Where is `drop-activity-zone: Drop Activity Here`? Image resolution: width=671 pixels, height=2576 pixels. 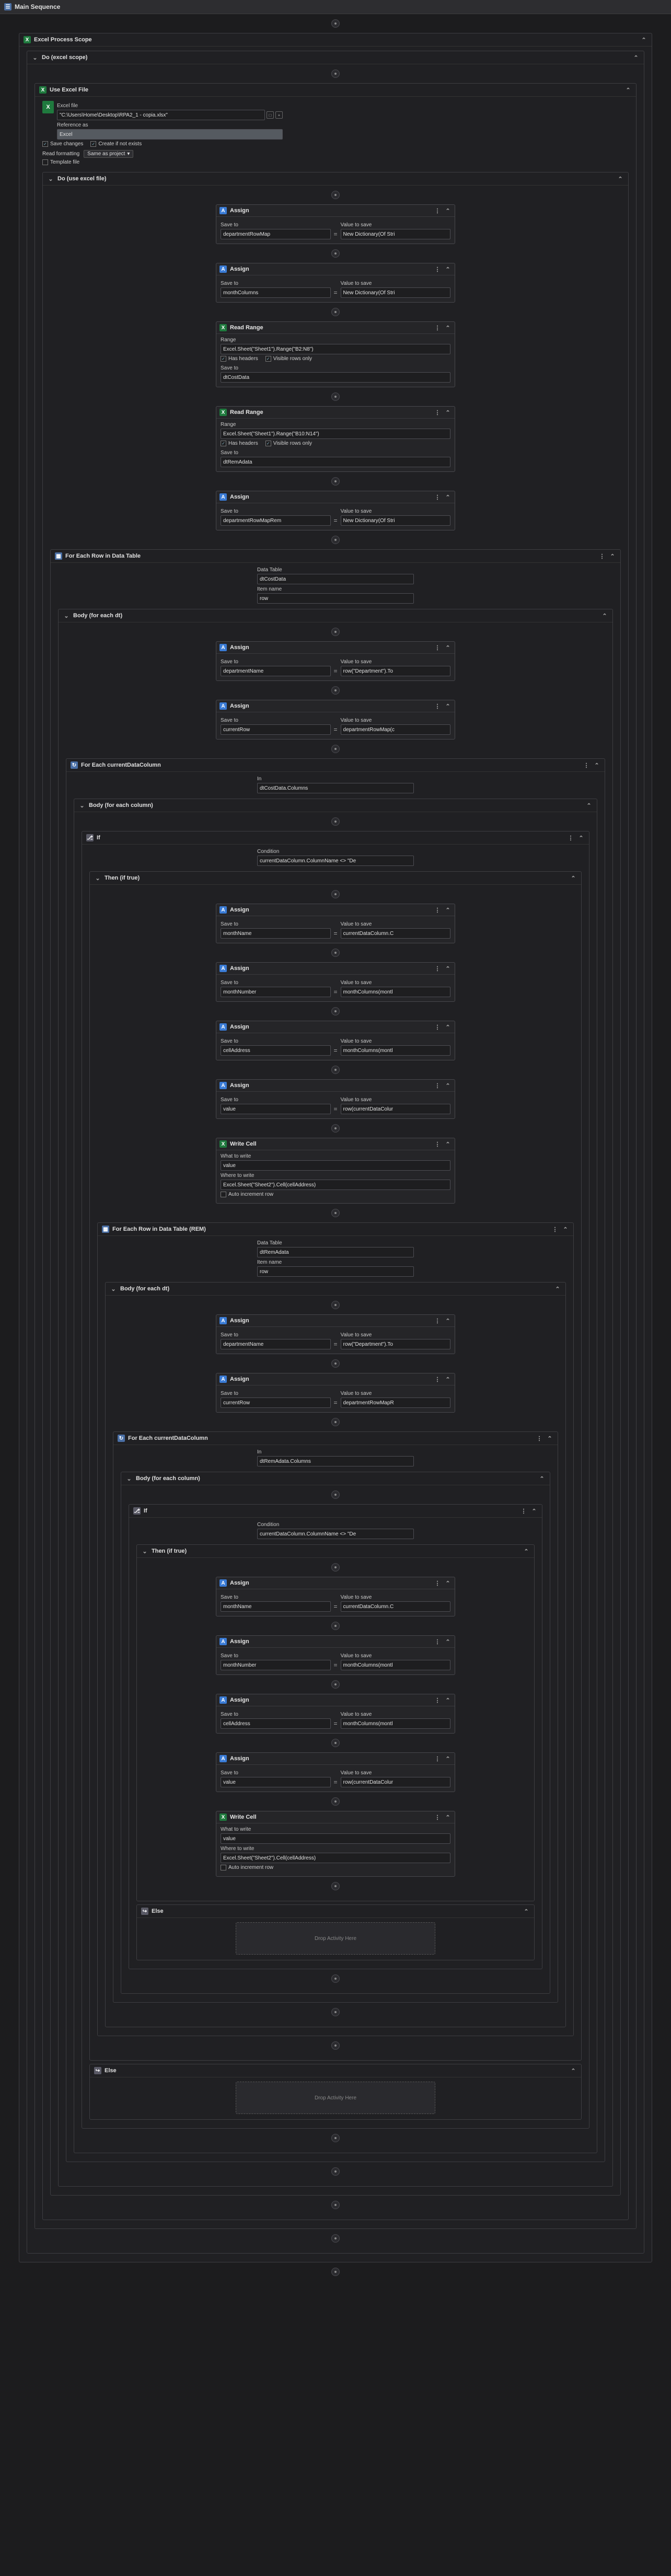 drop-activity-zone: Drop Activity Here is located at coordinates (335, 2098).